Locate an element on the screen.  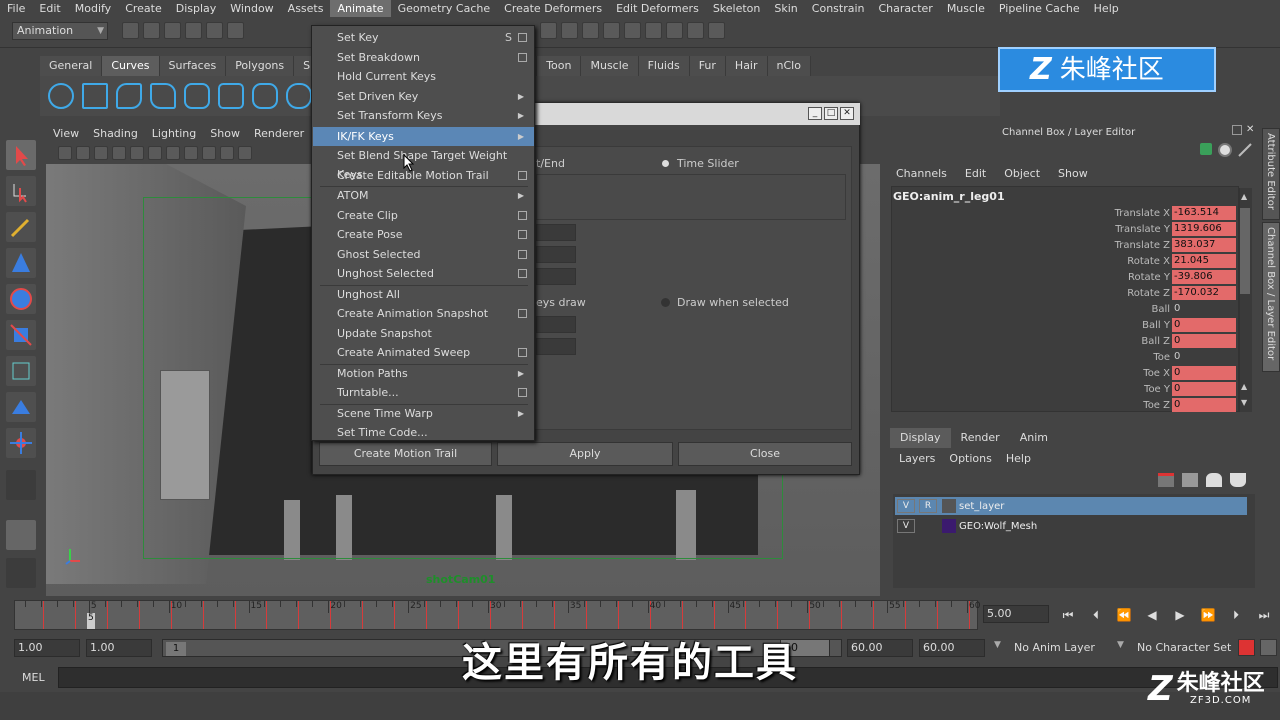
grid-toggle-icon is located at coordinates (137, 153).